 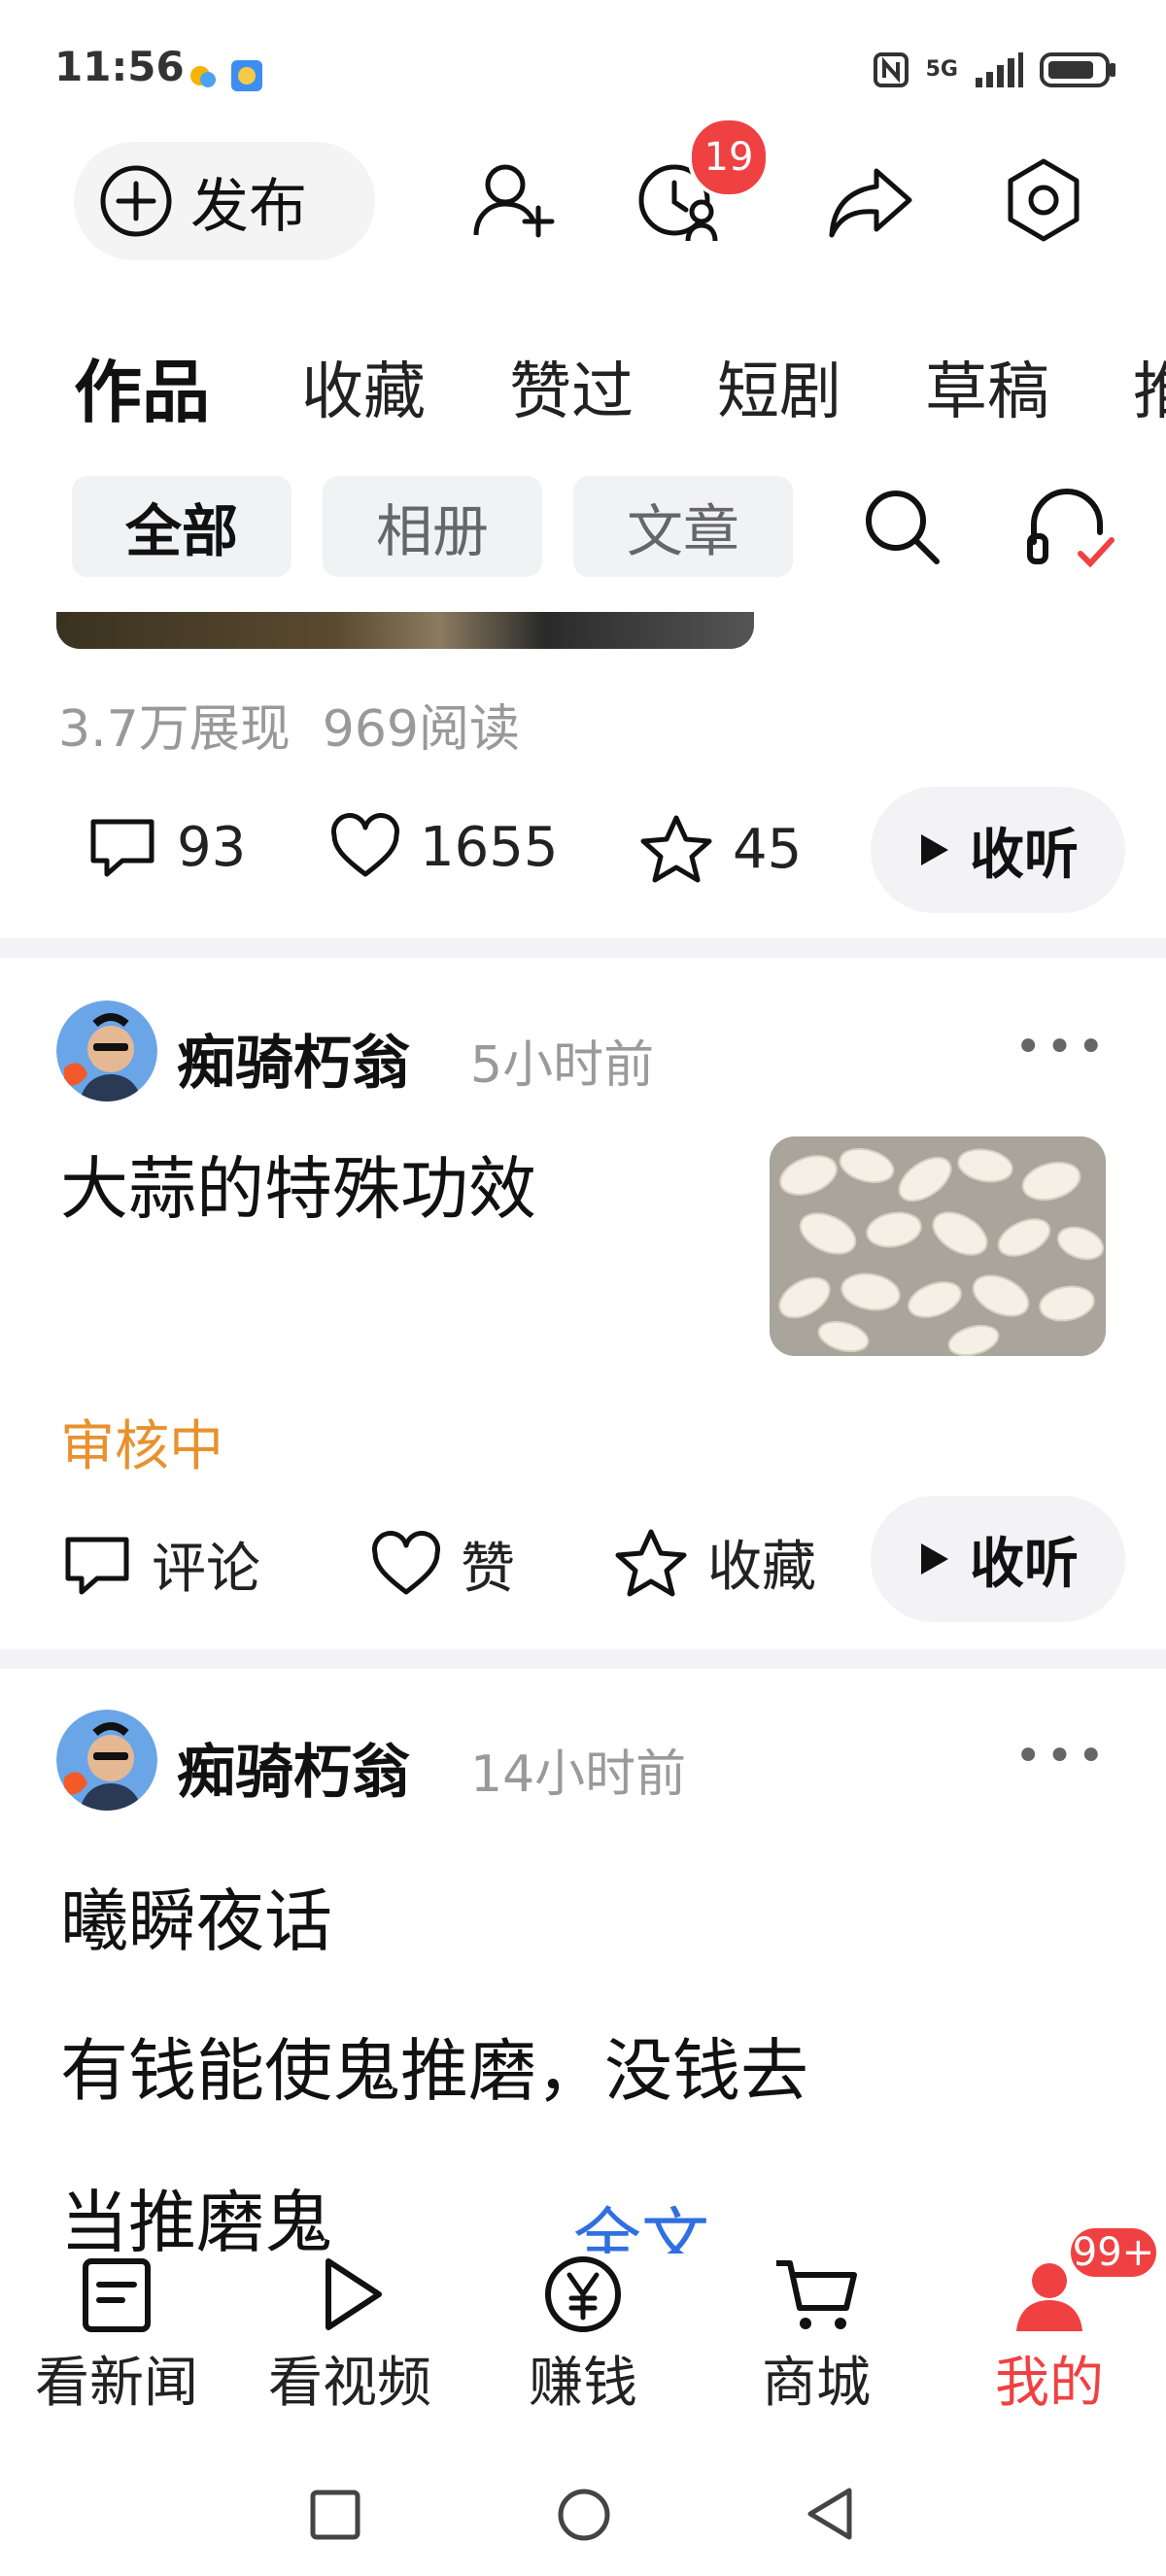 I want to click on post2-garlic-image, so click(x=938, y=1246).